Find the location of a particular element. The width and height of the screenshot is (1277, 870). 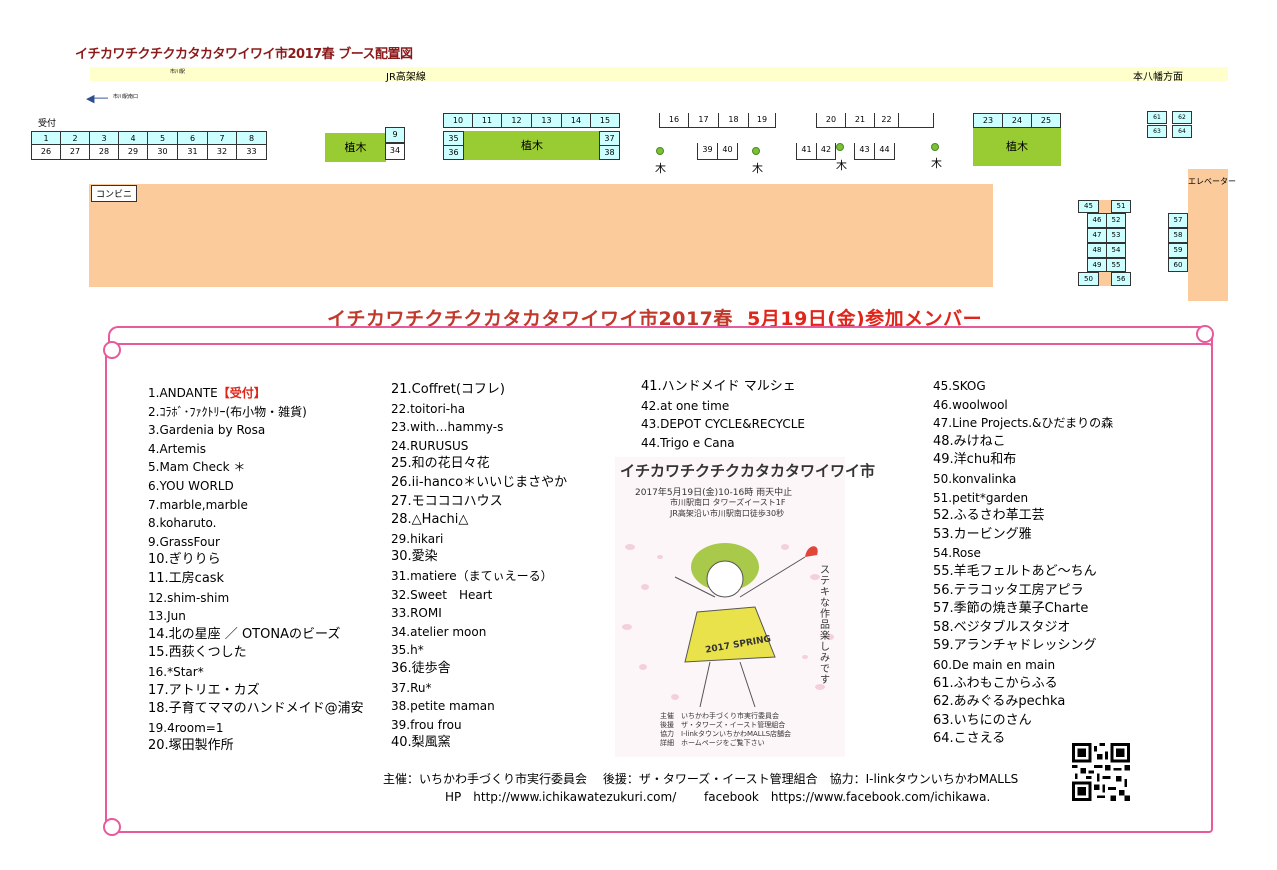

member-item: 9.GrassFour is located at coordinates (184, 541).